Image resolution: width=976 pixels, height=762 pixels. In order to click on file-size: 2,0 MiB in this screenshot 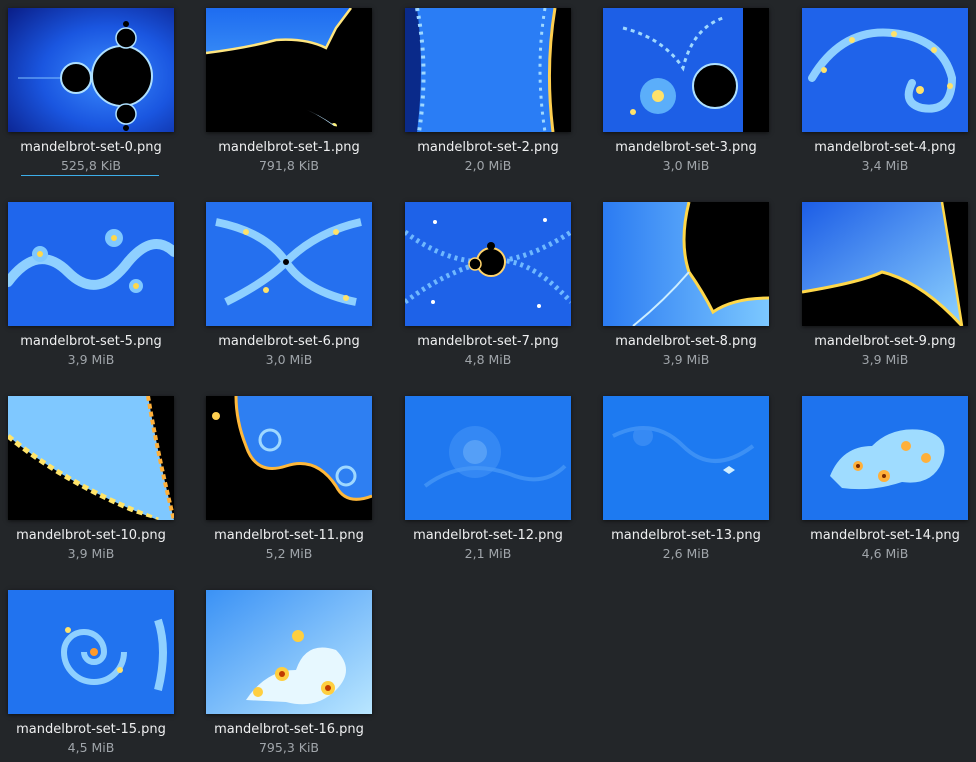, I will do `click(488, 165)`.